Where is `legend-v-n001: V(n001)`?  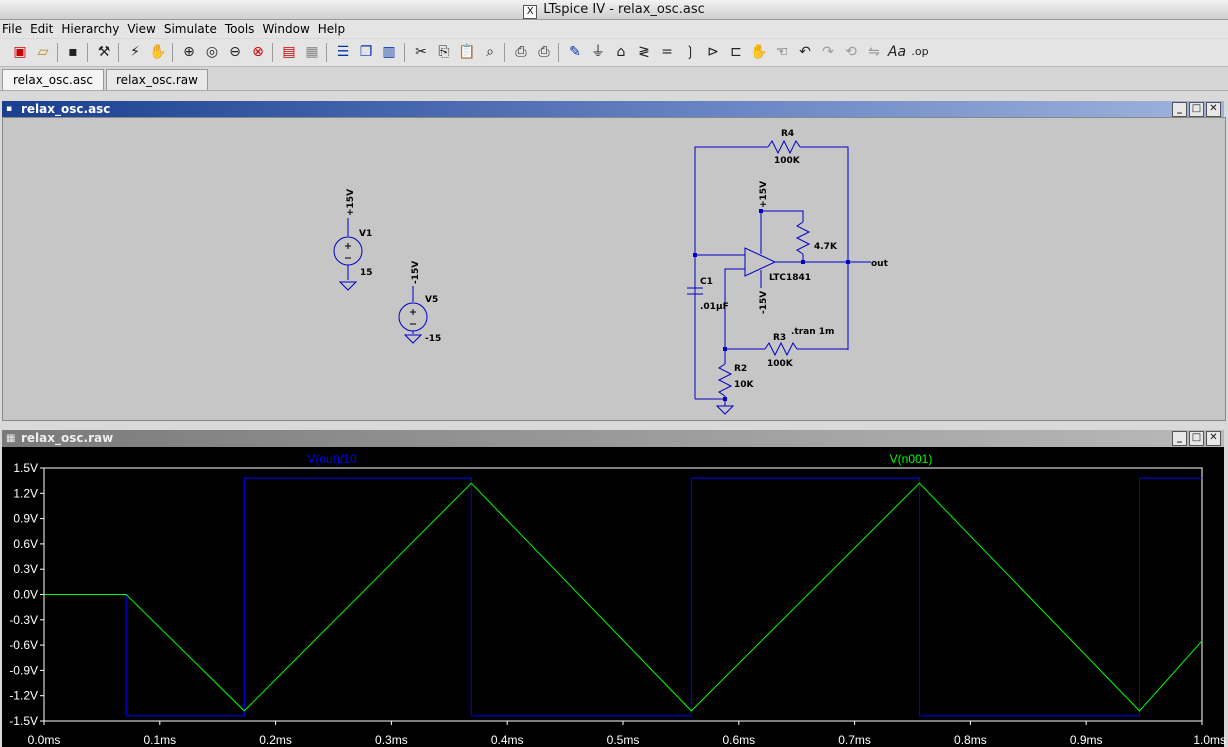
legend-v-n001: V(n001) is located at coordinates (911, 459).